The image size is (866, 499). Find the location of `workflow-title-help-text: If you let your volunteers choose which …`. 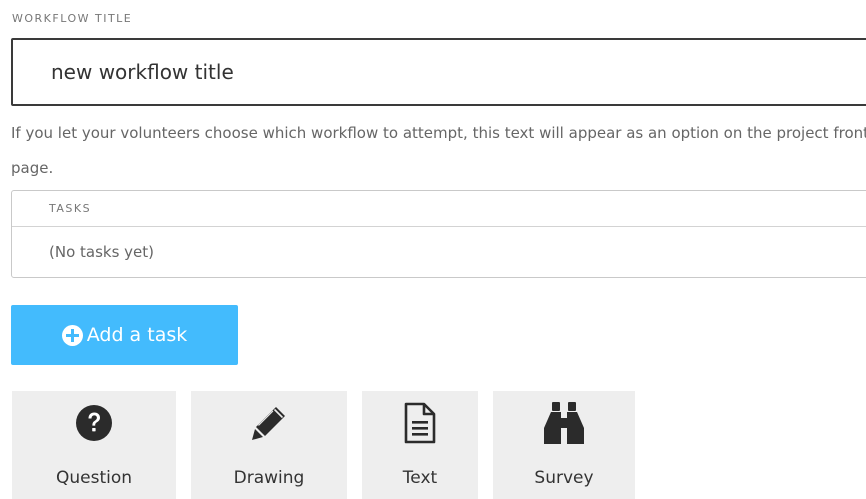

workflow-title-help-text: If you let your volunteers choose which … is located at coordinates (438, 150).